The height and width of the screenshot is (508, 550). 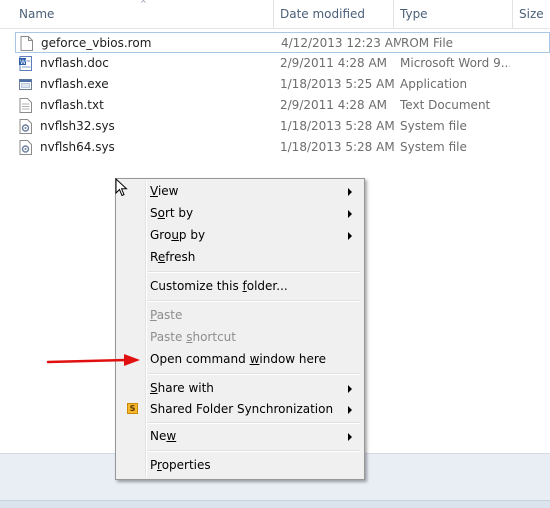 I want to click on file-type: ROM File, so click(x=427, y=43).